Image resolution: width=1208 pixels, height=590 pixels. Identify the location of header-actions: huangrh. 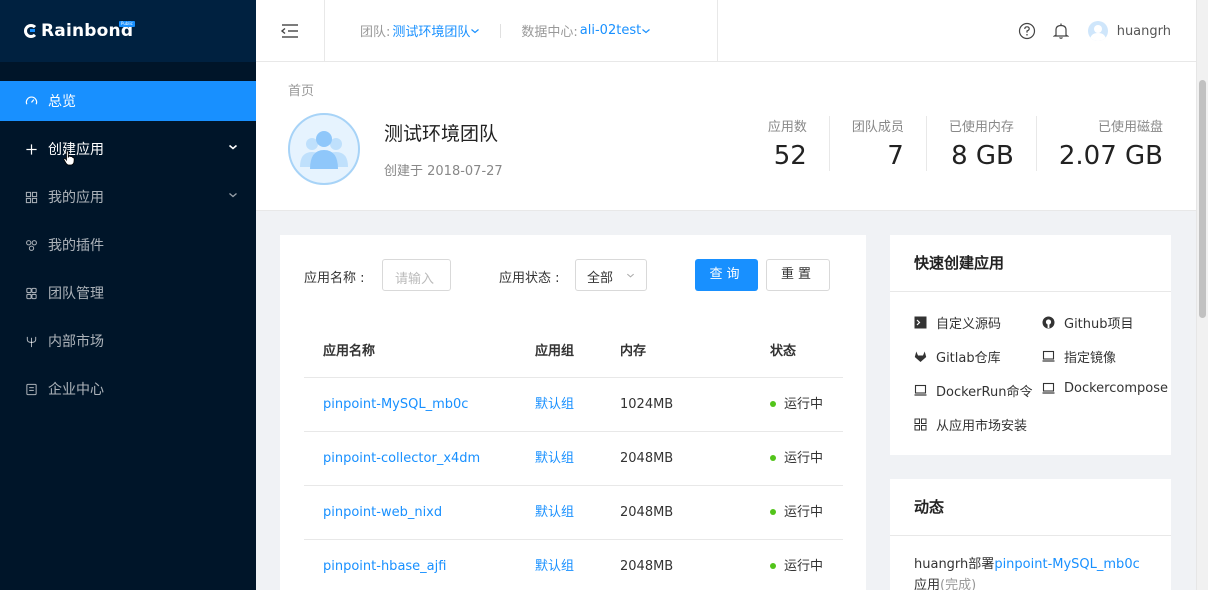
(1094, 31).